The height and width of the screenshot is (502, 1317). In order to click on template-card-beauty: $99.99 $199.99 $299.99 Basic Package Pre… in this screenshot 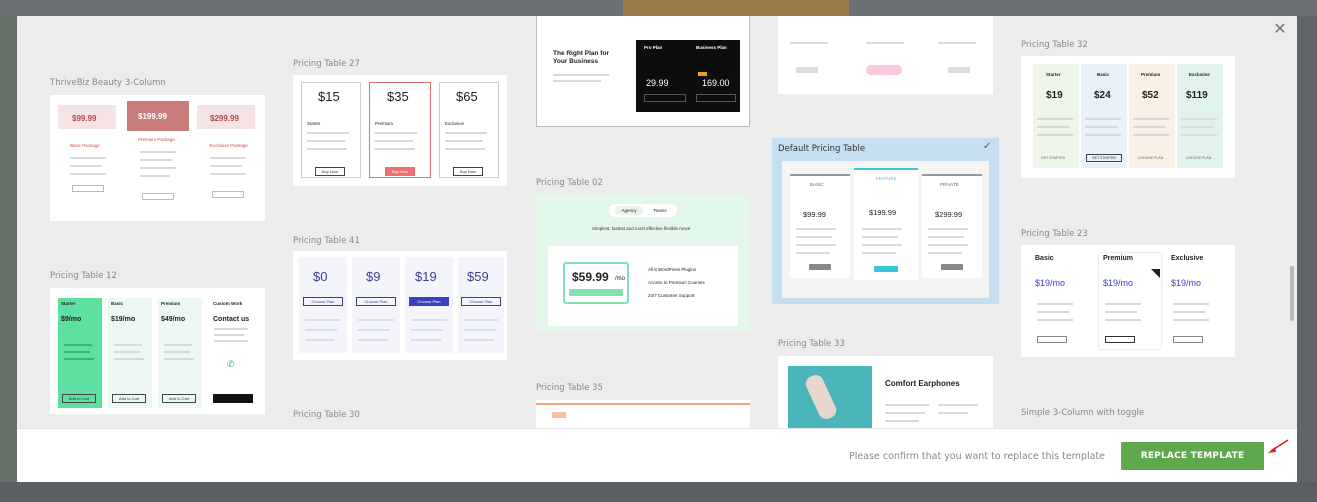, I will do `click(157, 158)`.